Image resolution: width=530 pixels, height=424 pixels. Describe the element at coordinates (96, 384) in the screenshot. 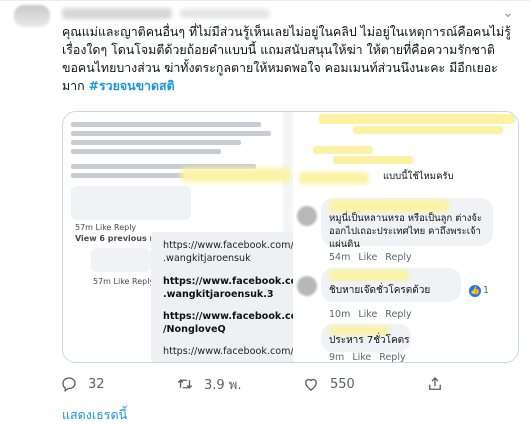

I see `reply-count: 32` at that location.